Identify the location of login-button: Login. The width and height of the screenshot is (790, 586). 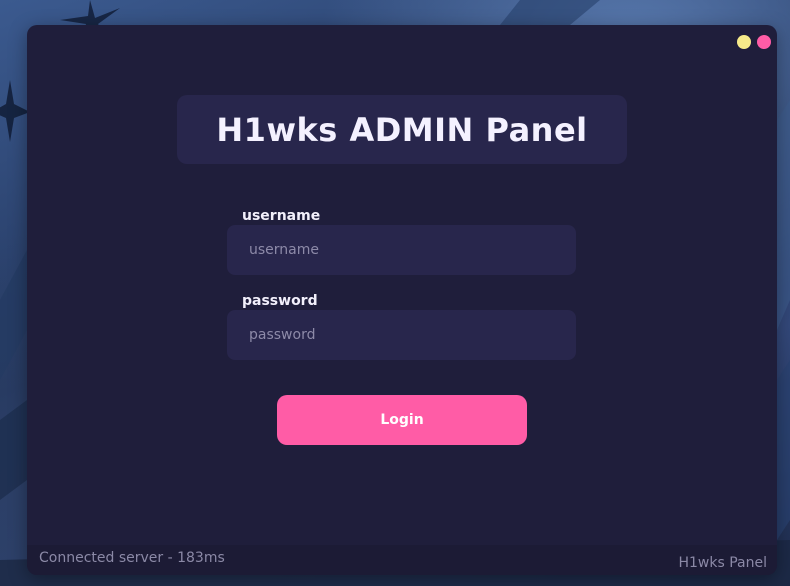
(402, 420).